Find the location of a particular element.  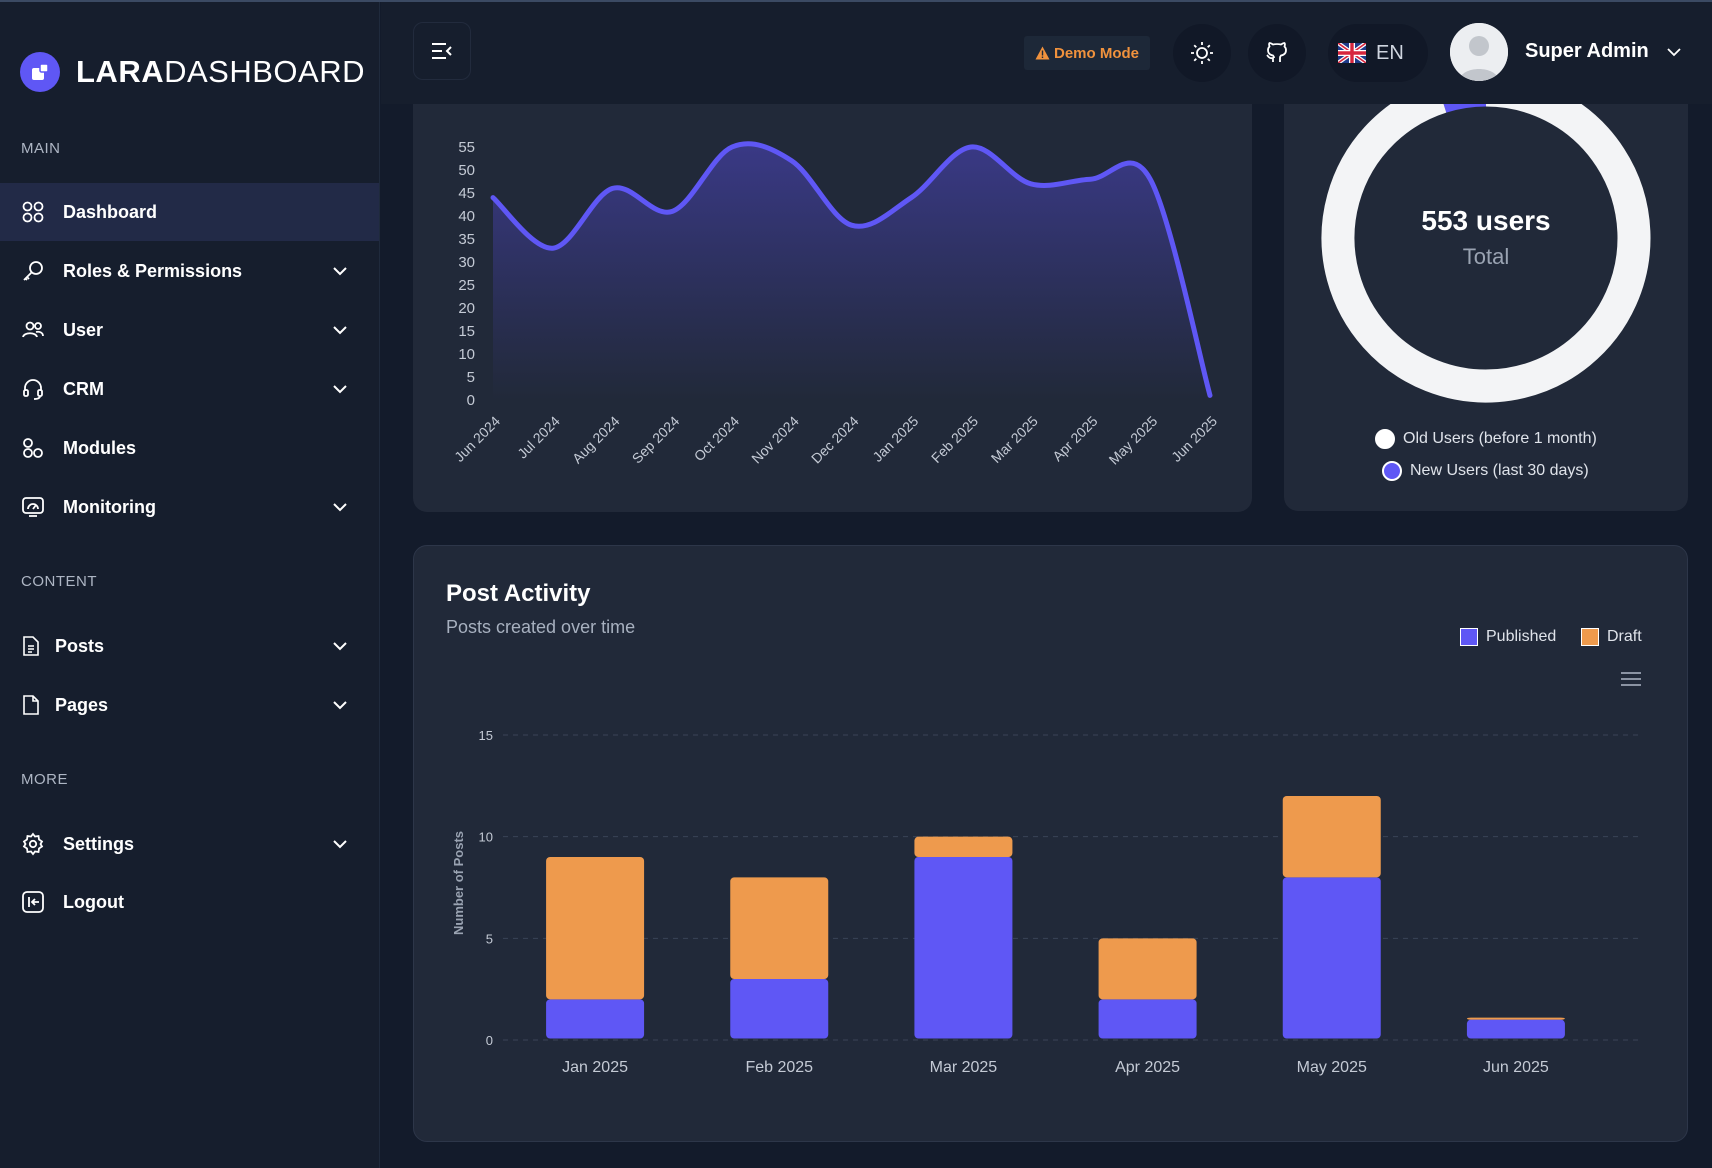

sidebar-item-modules: Modules is located at coordinates (189, 448).